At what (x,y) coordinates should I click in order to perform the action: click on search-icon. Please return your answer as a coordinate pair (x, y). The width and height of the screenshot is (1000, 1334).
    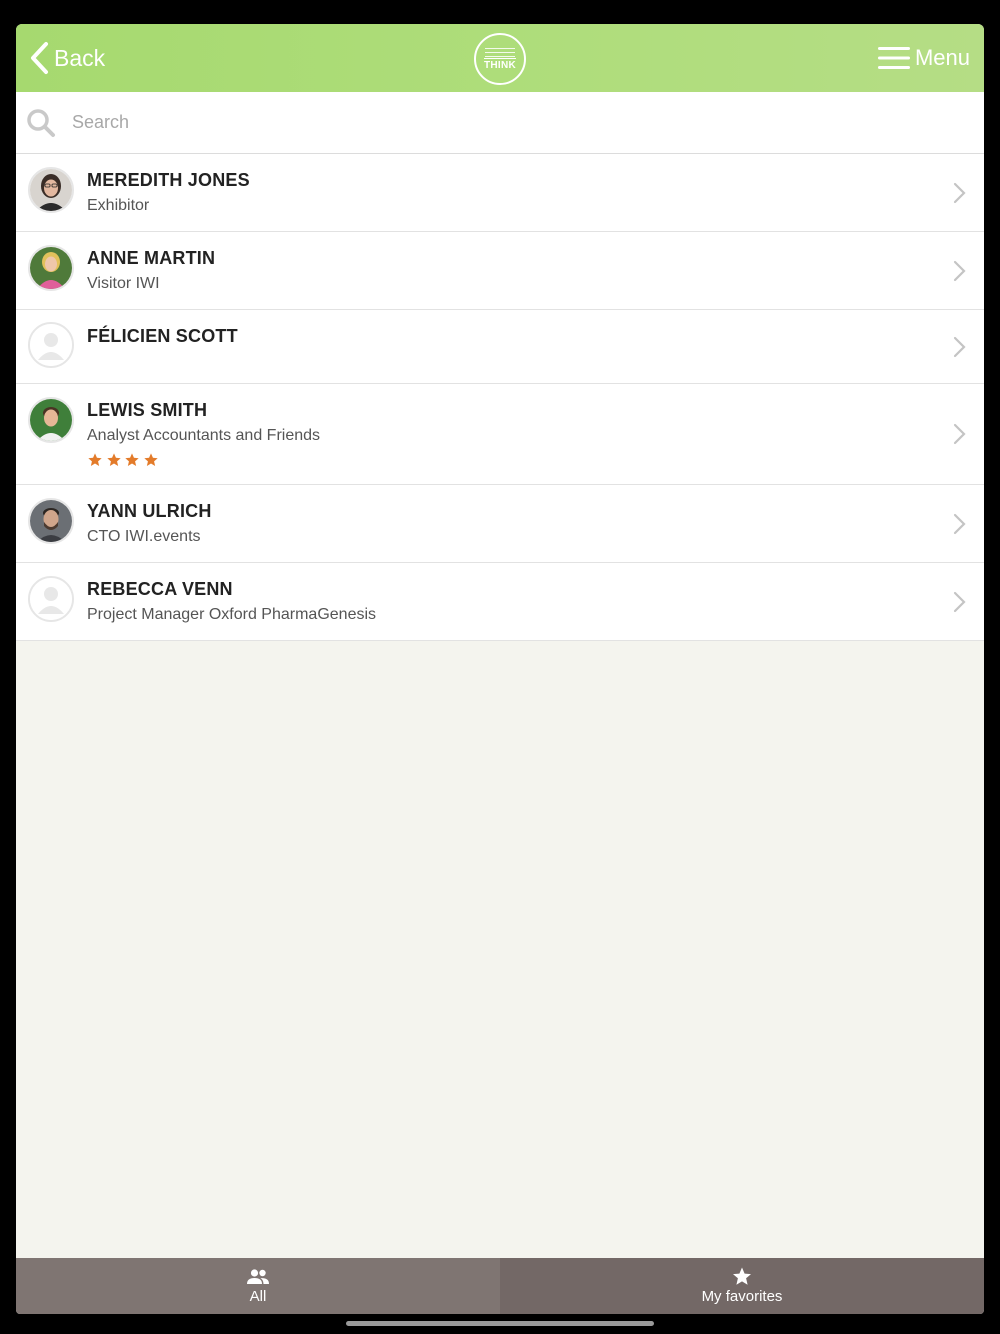
    Looking at the image, I should click on (41, 123).